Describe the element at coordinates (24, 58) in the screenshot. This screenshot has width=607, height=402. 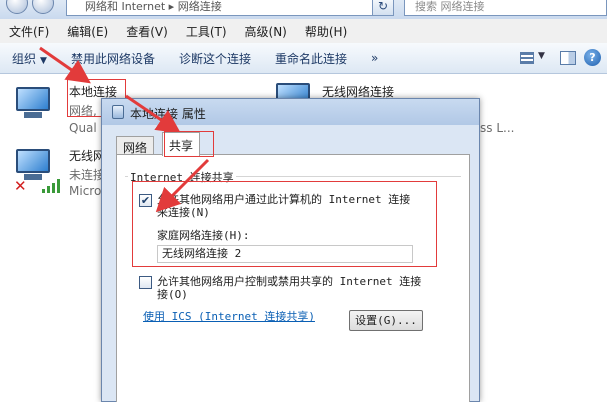
I see `organize-label: 组织` at that location.